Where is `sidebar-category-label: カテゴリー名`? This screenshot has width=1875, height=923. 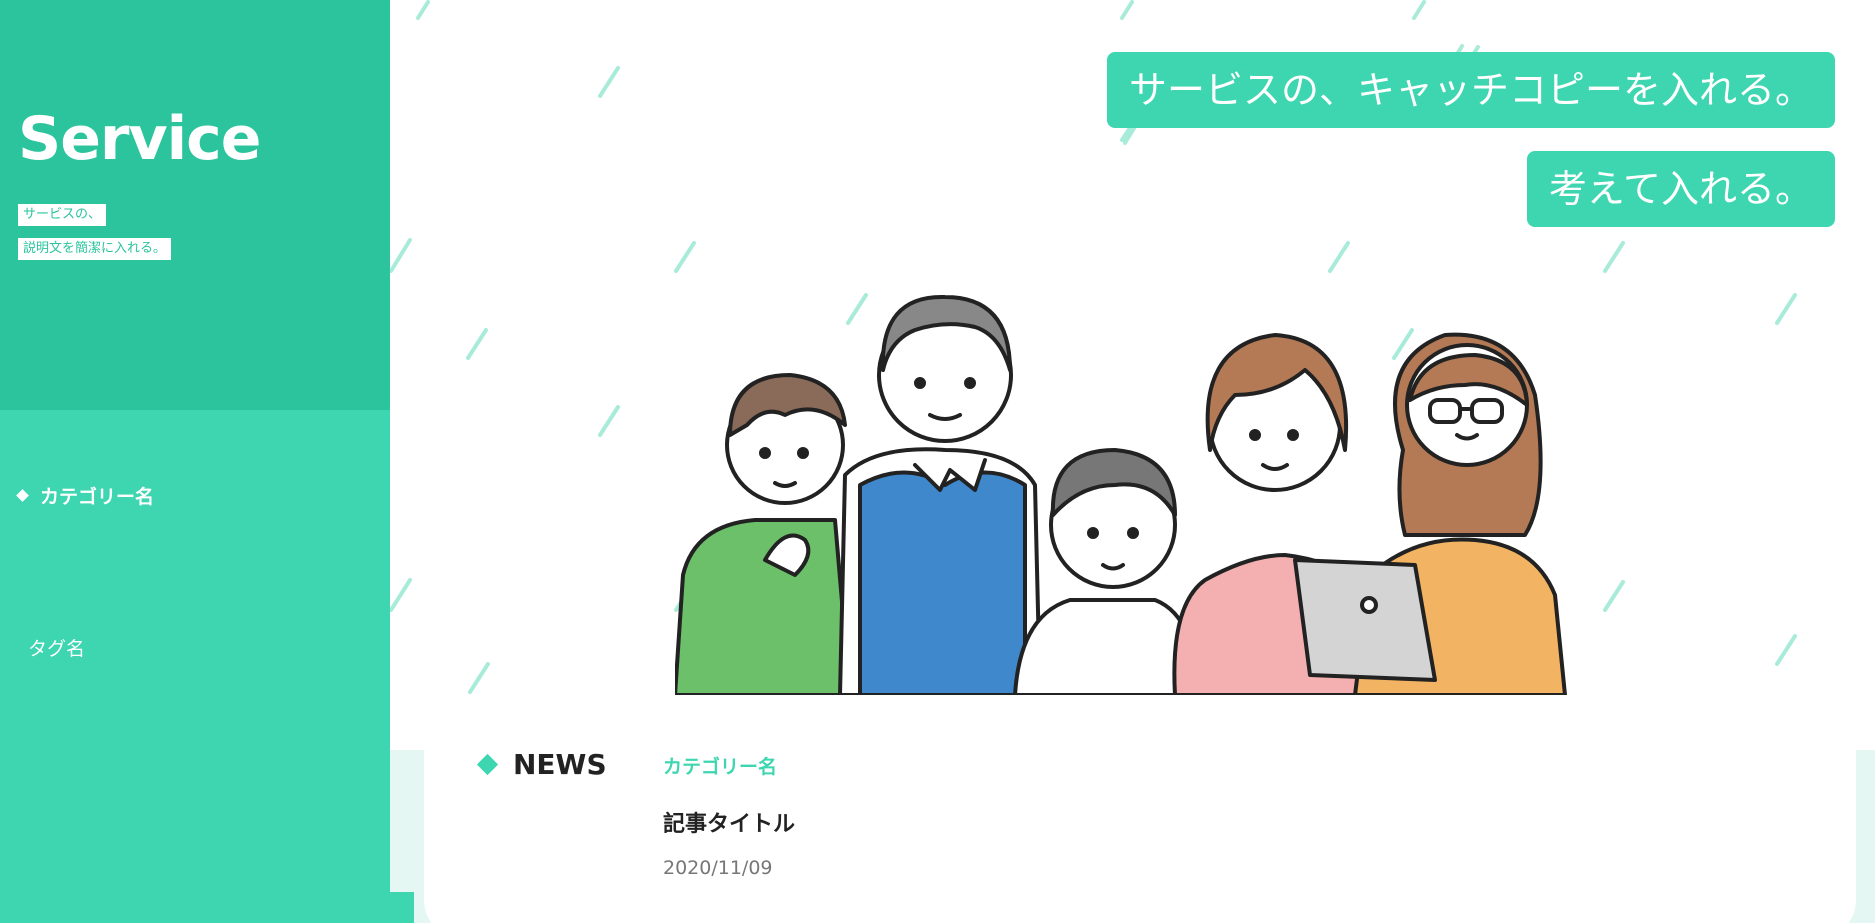 sidebar-category-label: カテゴリー名 is located at coordinates (97, 497).